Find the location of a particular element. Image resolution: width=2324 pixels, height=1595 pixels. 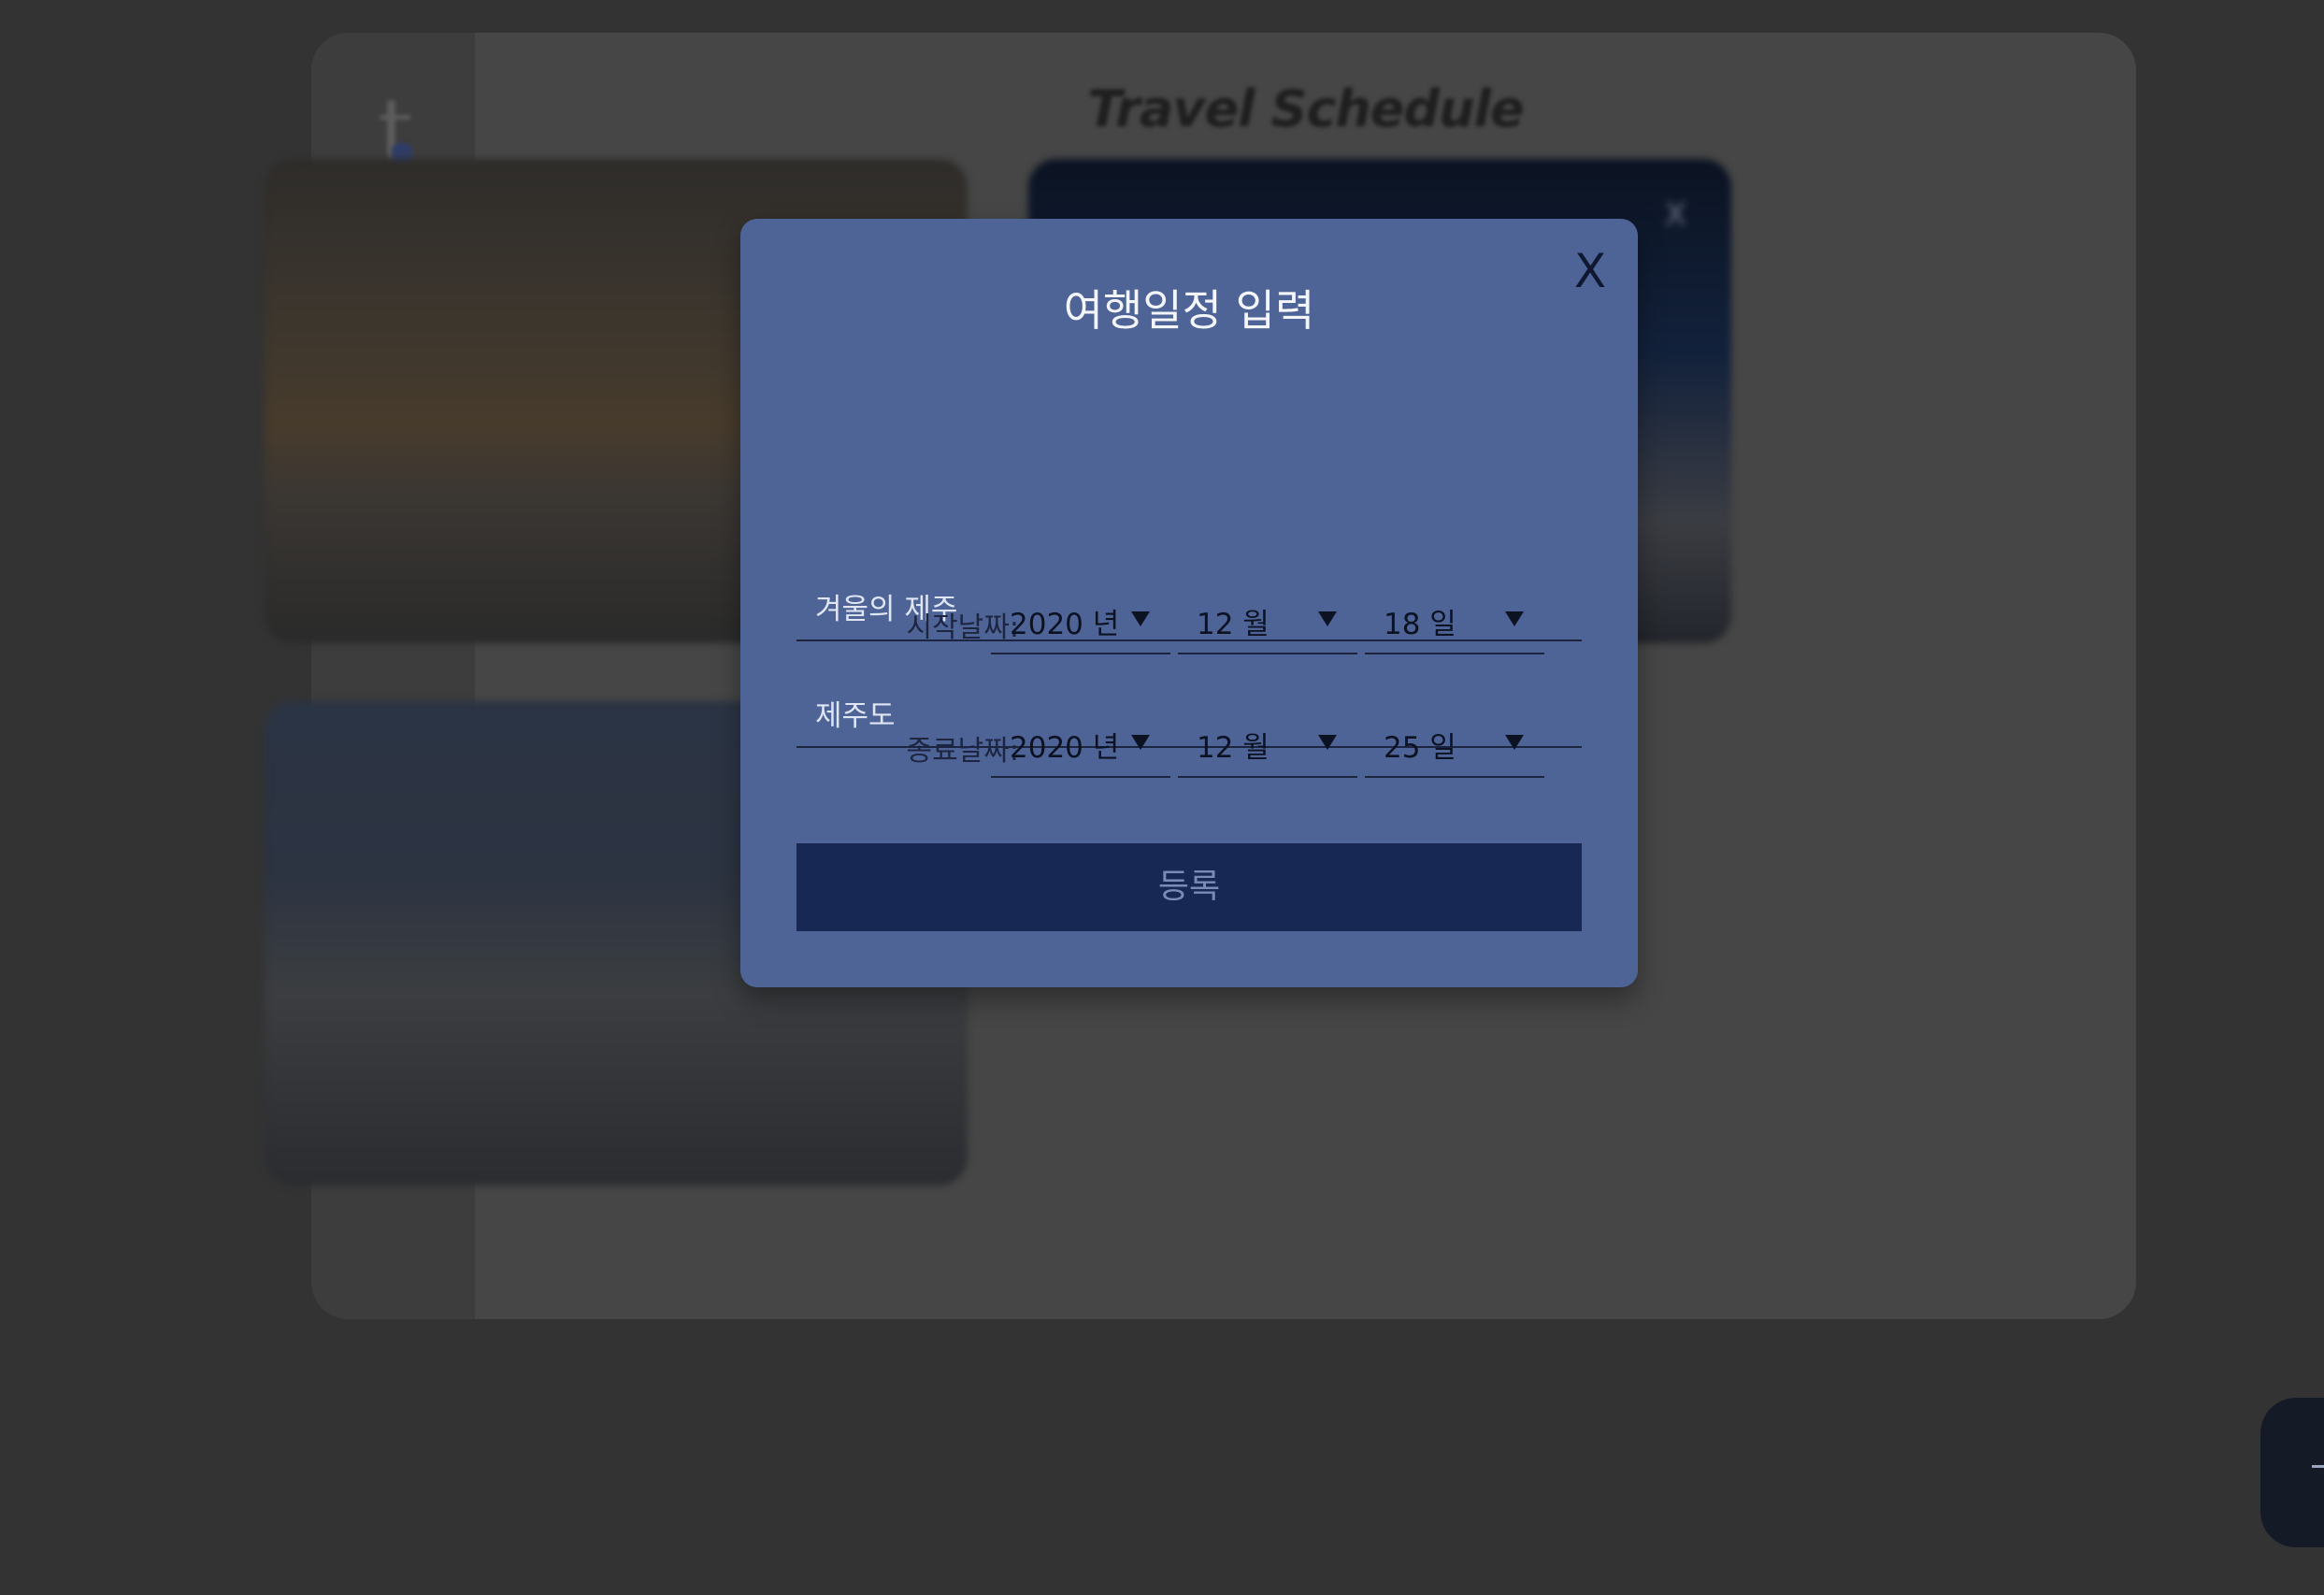

start-year-select: 2020 년 is located at coordinates (1080, 618).